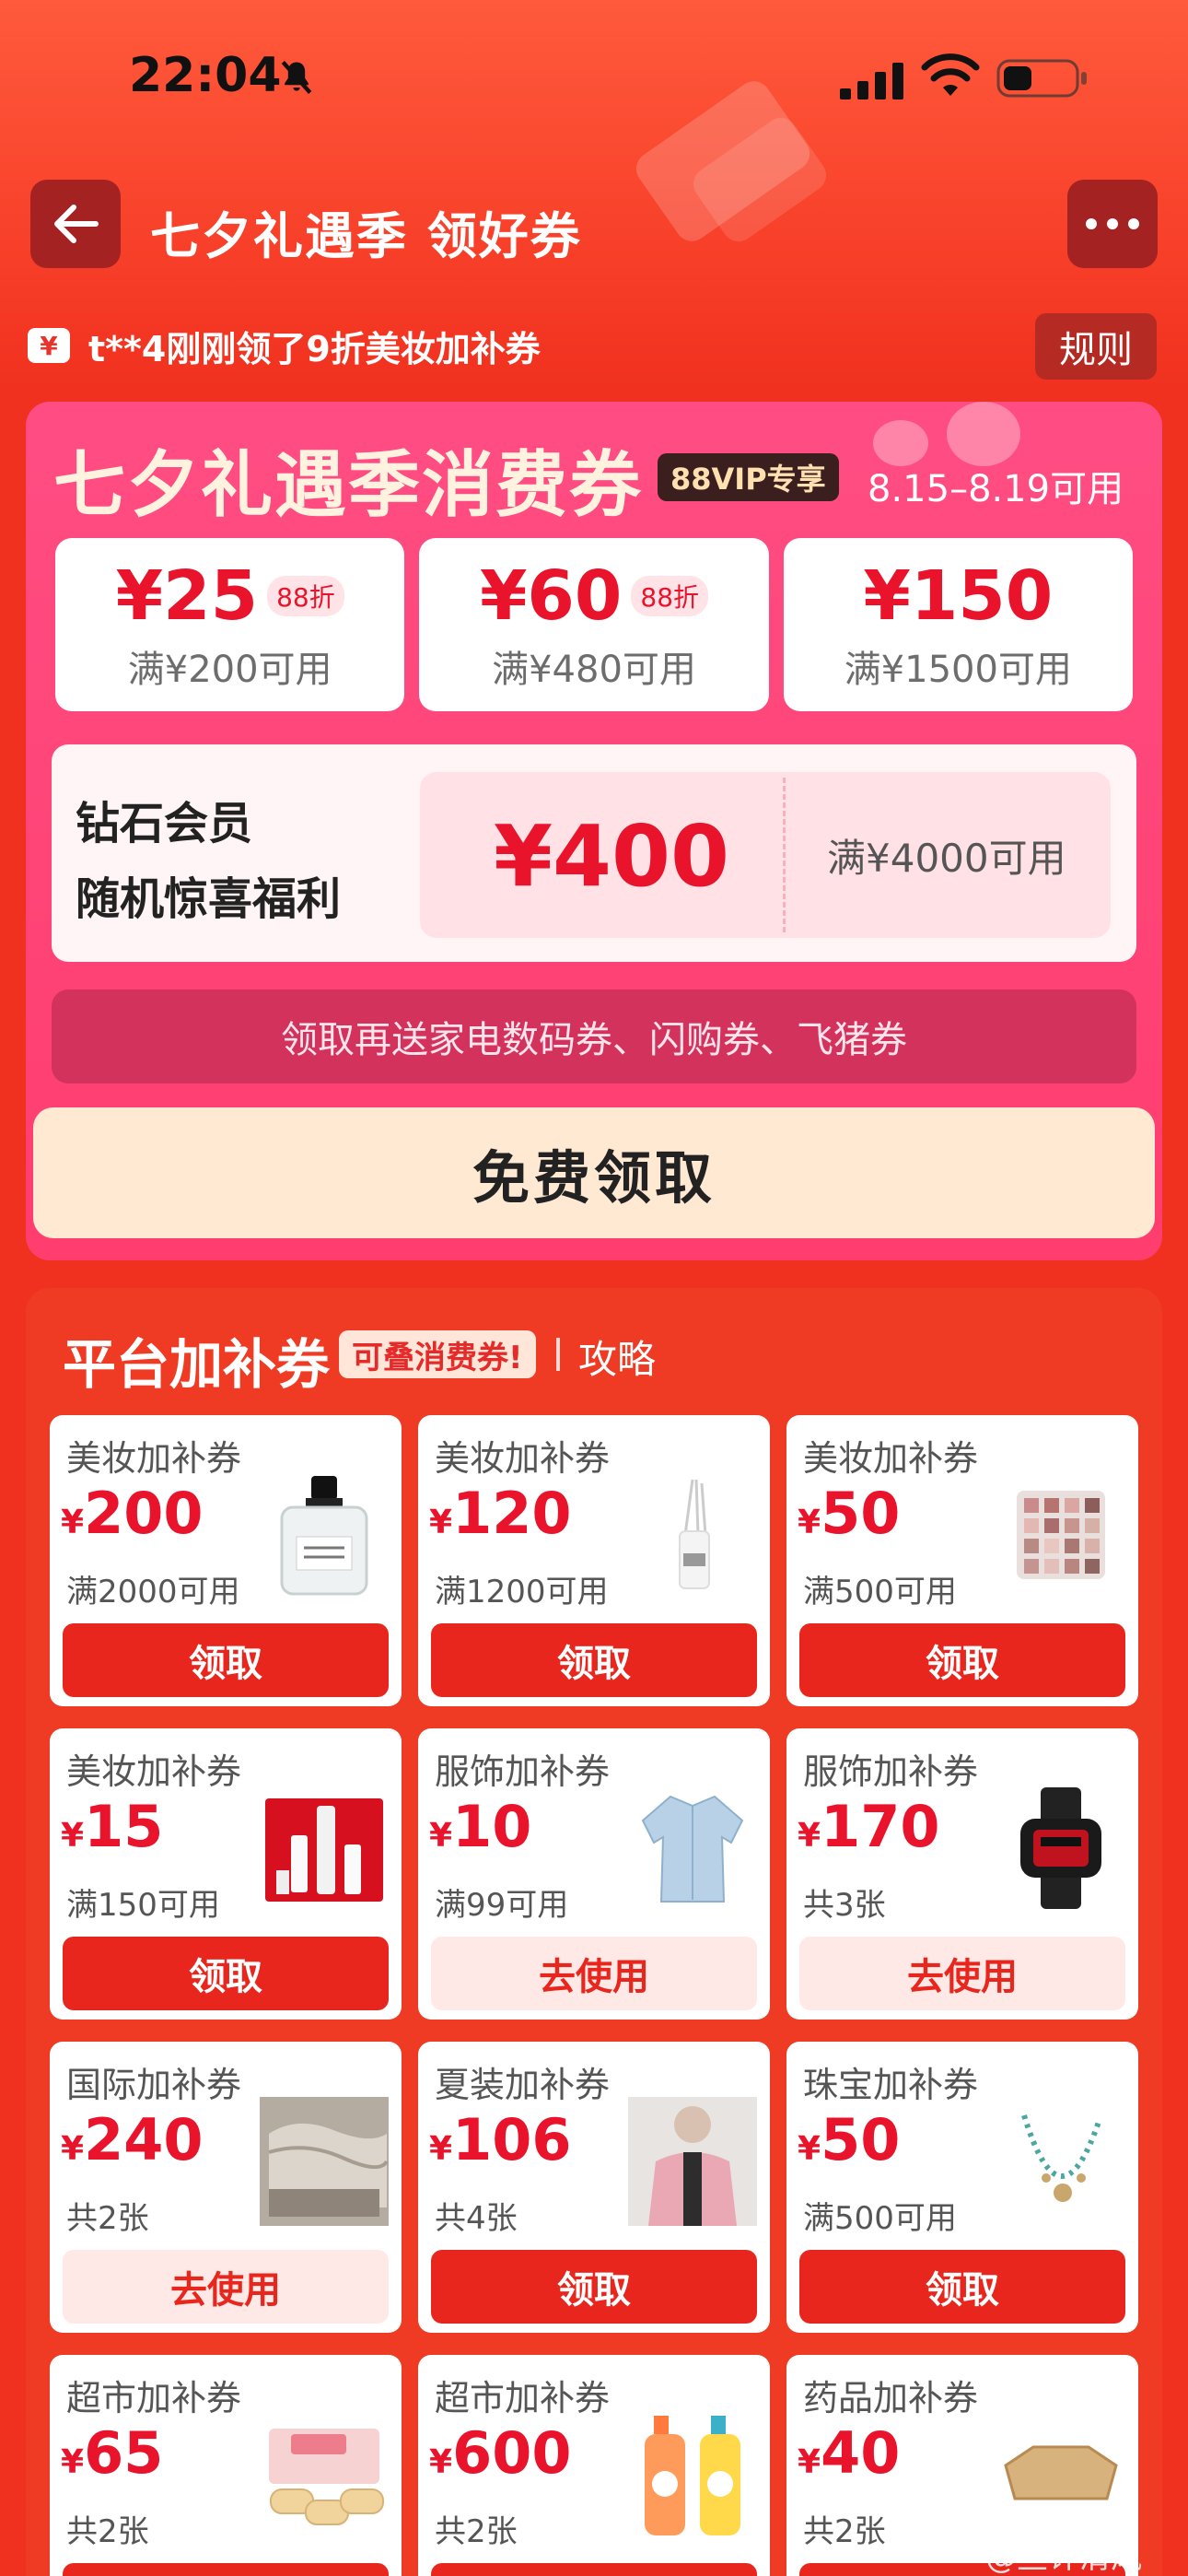 The image size is (1188, 2576). What do you see at coordinates (112, 2453) in the screenshot?
I see `coupon-amount: ¥65` at bounding box center [112, 2453].